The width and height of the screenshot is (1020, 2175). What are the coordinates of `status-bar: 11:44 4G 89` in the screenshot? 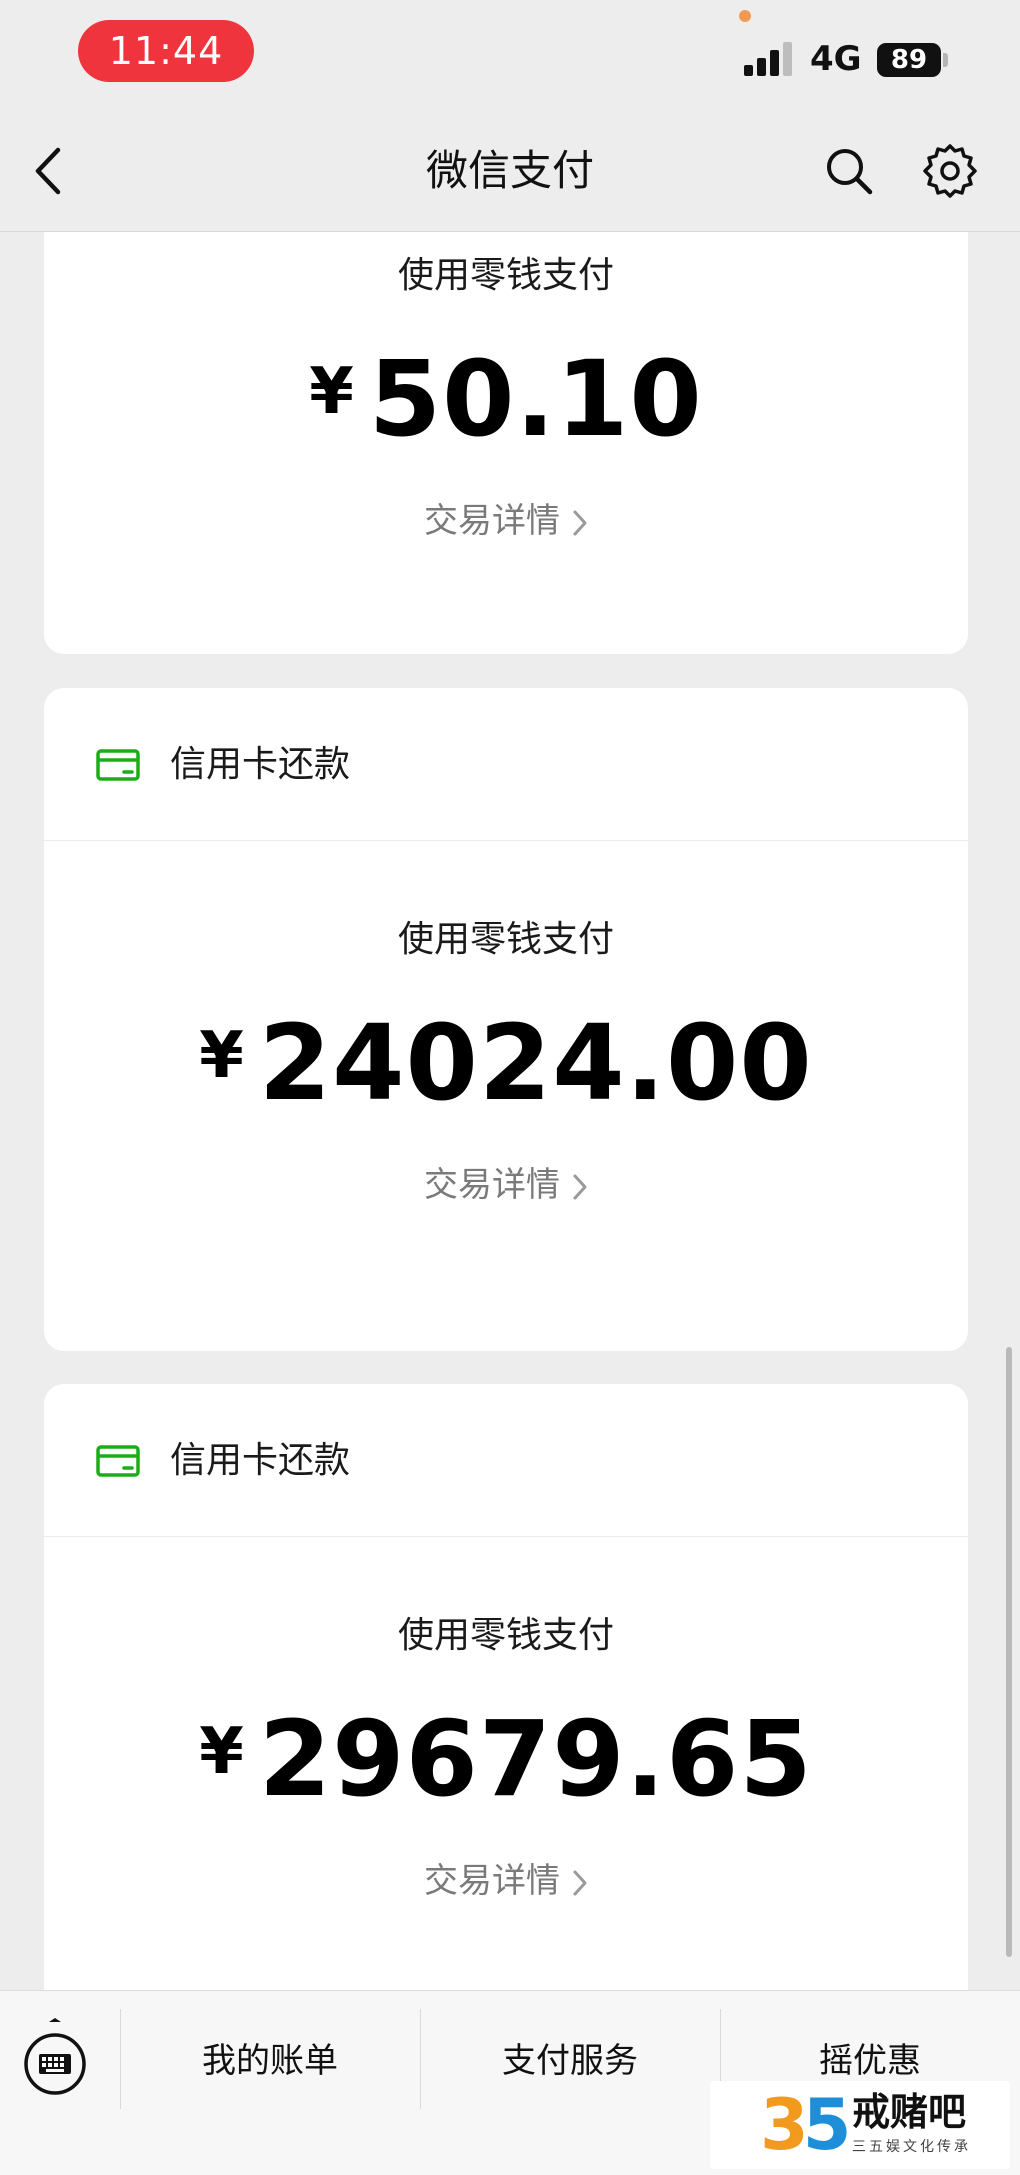 It's located at (510, 55).